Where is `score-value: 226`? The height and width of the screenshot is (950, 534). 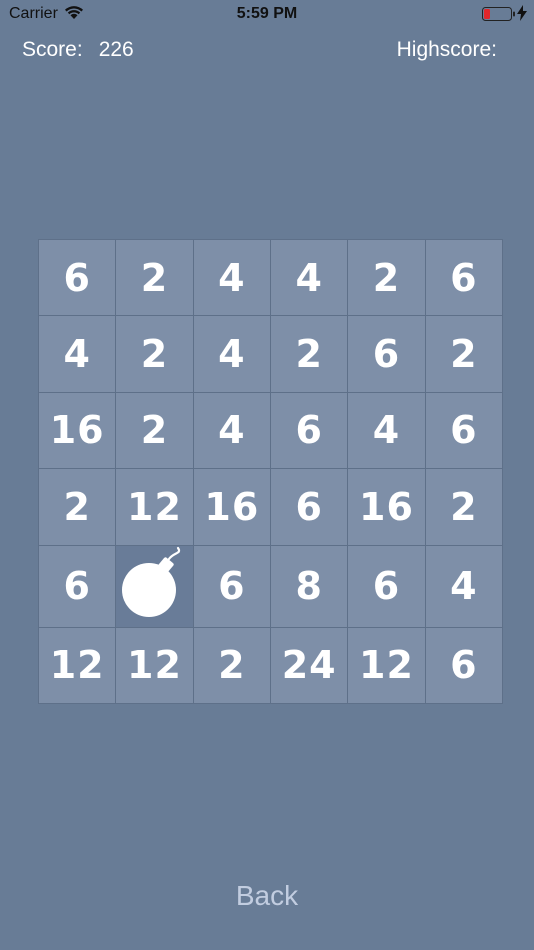 score-value: 226 is located at coordinates (116, 49).